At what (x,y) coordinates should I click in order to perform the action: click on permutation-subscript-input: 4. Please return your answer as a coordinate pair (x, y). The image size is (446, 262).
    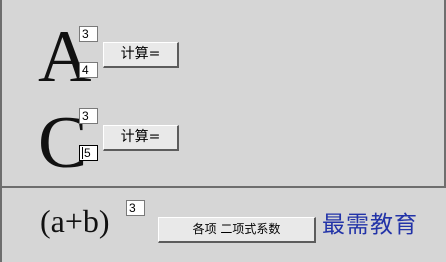
    Looking at the image, I should click on (88, 70).